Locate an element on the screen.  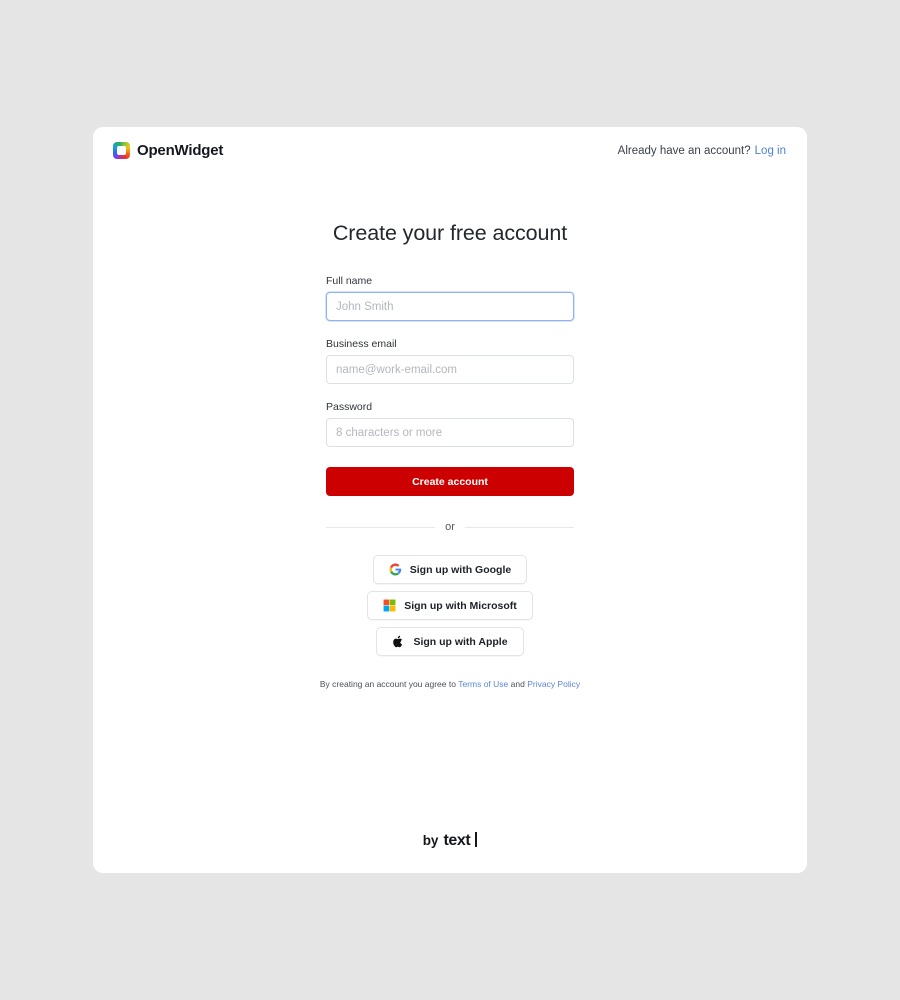
legal-prefix: By creating an account you agree to is located at coordinates (387, 684).